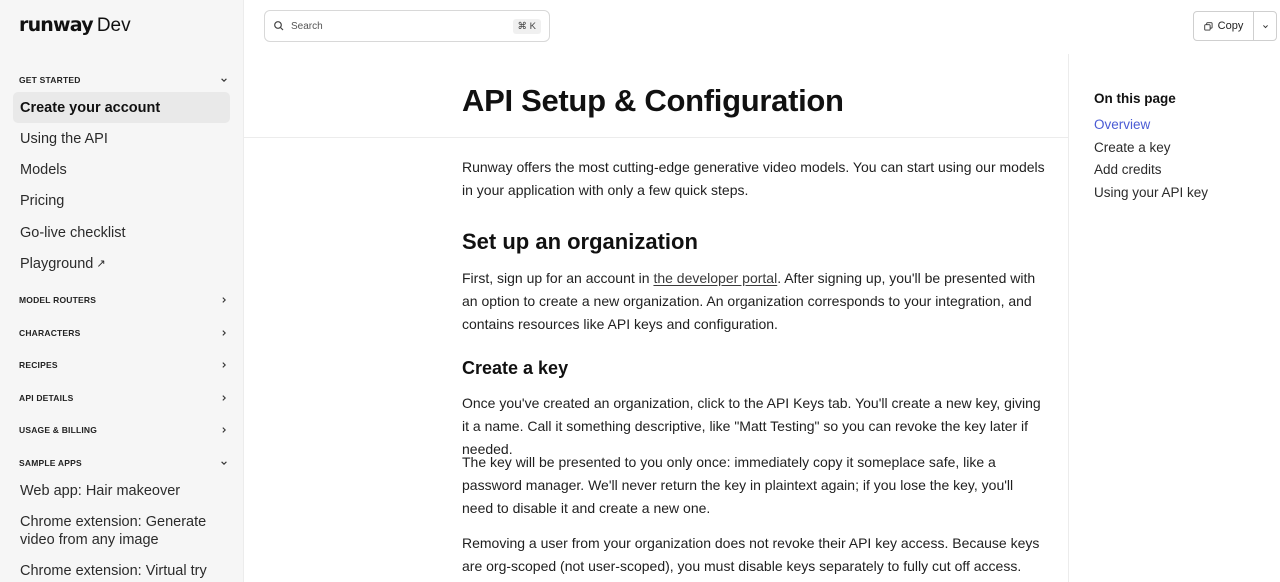 Image resolution: width=1280 pixels, height=582 pixels. I want to click on sidebar-item-label: Playground, so click(57, 263).